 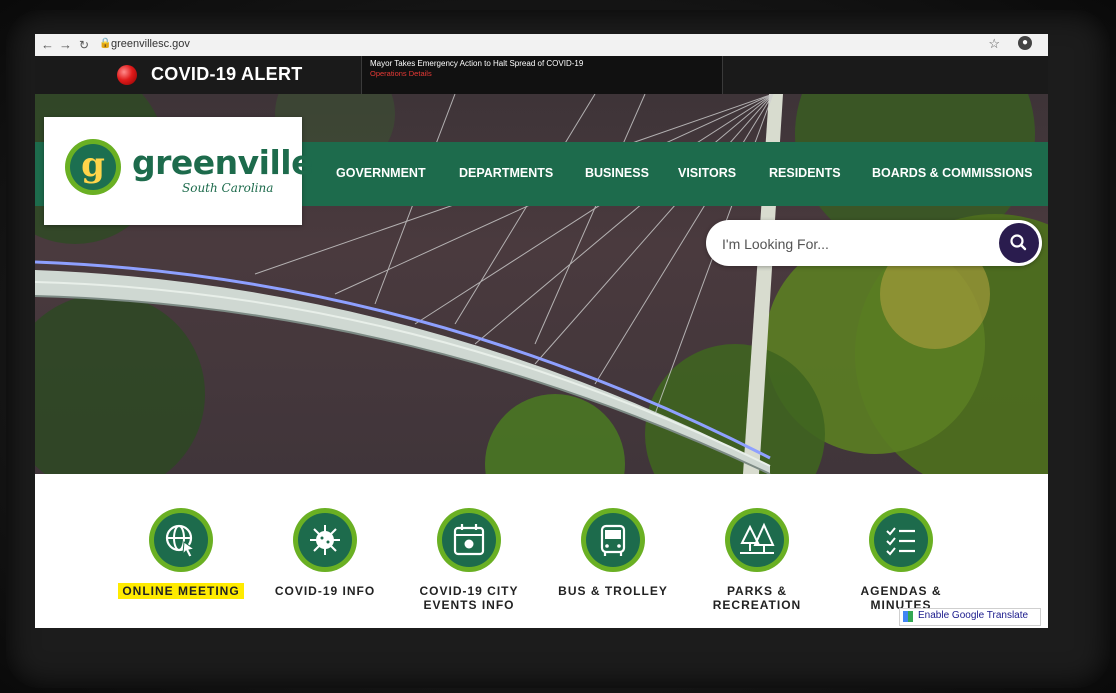 What do you see at coordinates (325, 540) in the screenshot?
I see `virus-icon` at bounding box center [325, 540].